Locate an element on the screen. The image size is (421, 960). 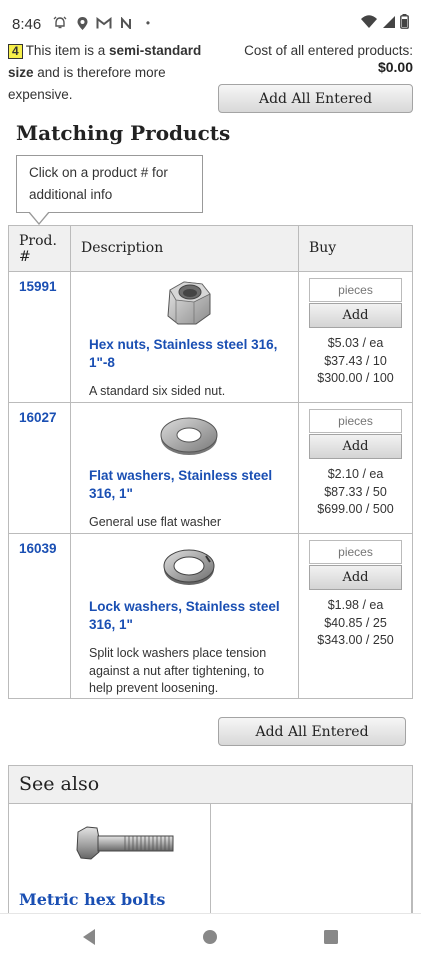
product-description: A standard six sided nut. is located at coordinates (157, 391).